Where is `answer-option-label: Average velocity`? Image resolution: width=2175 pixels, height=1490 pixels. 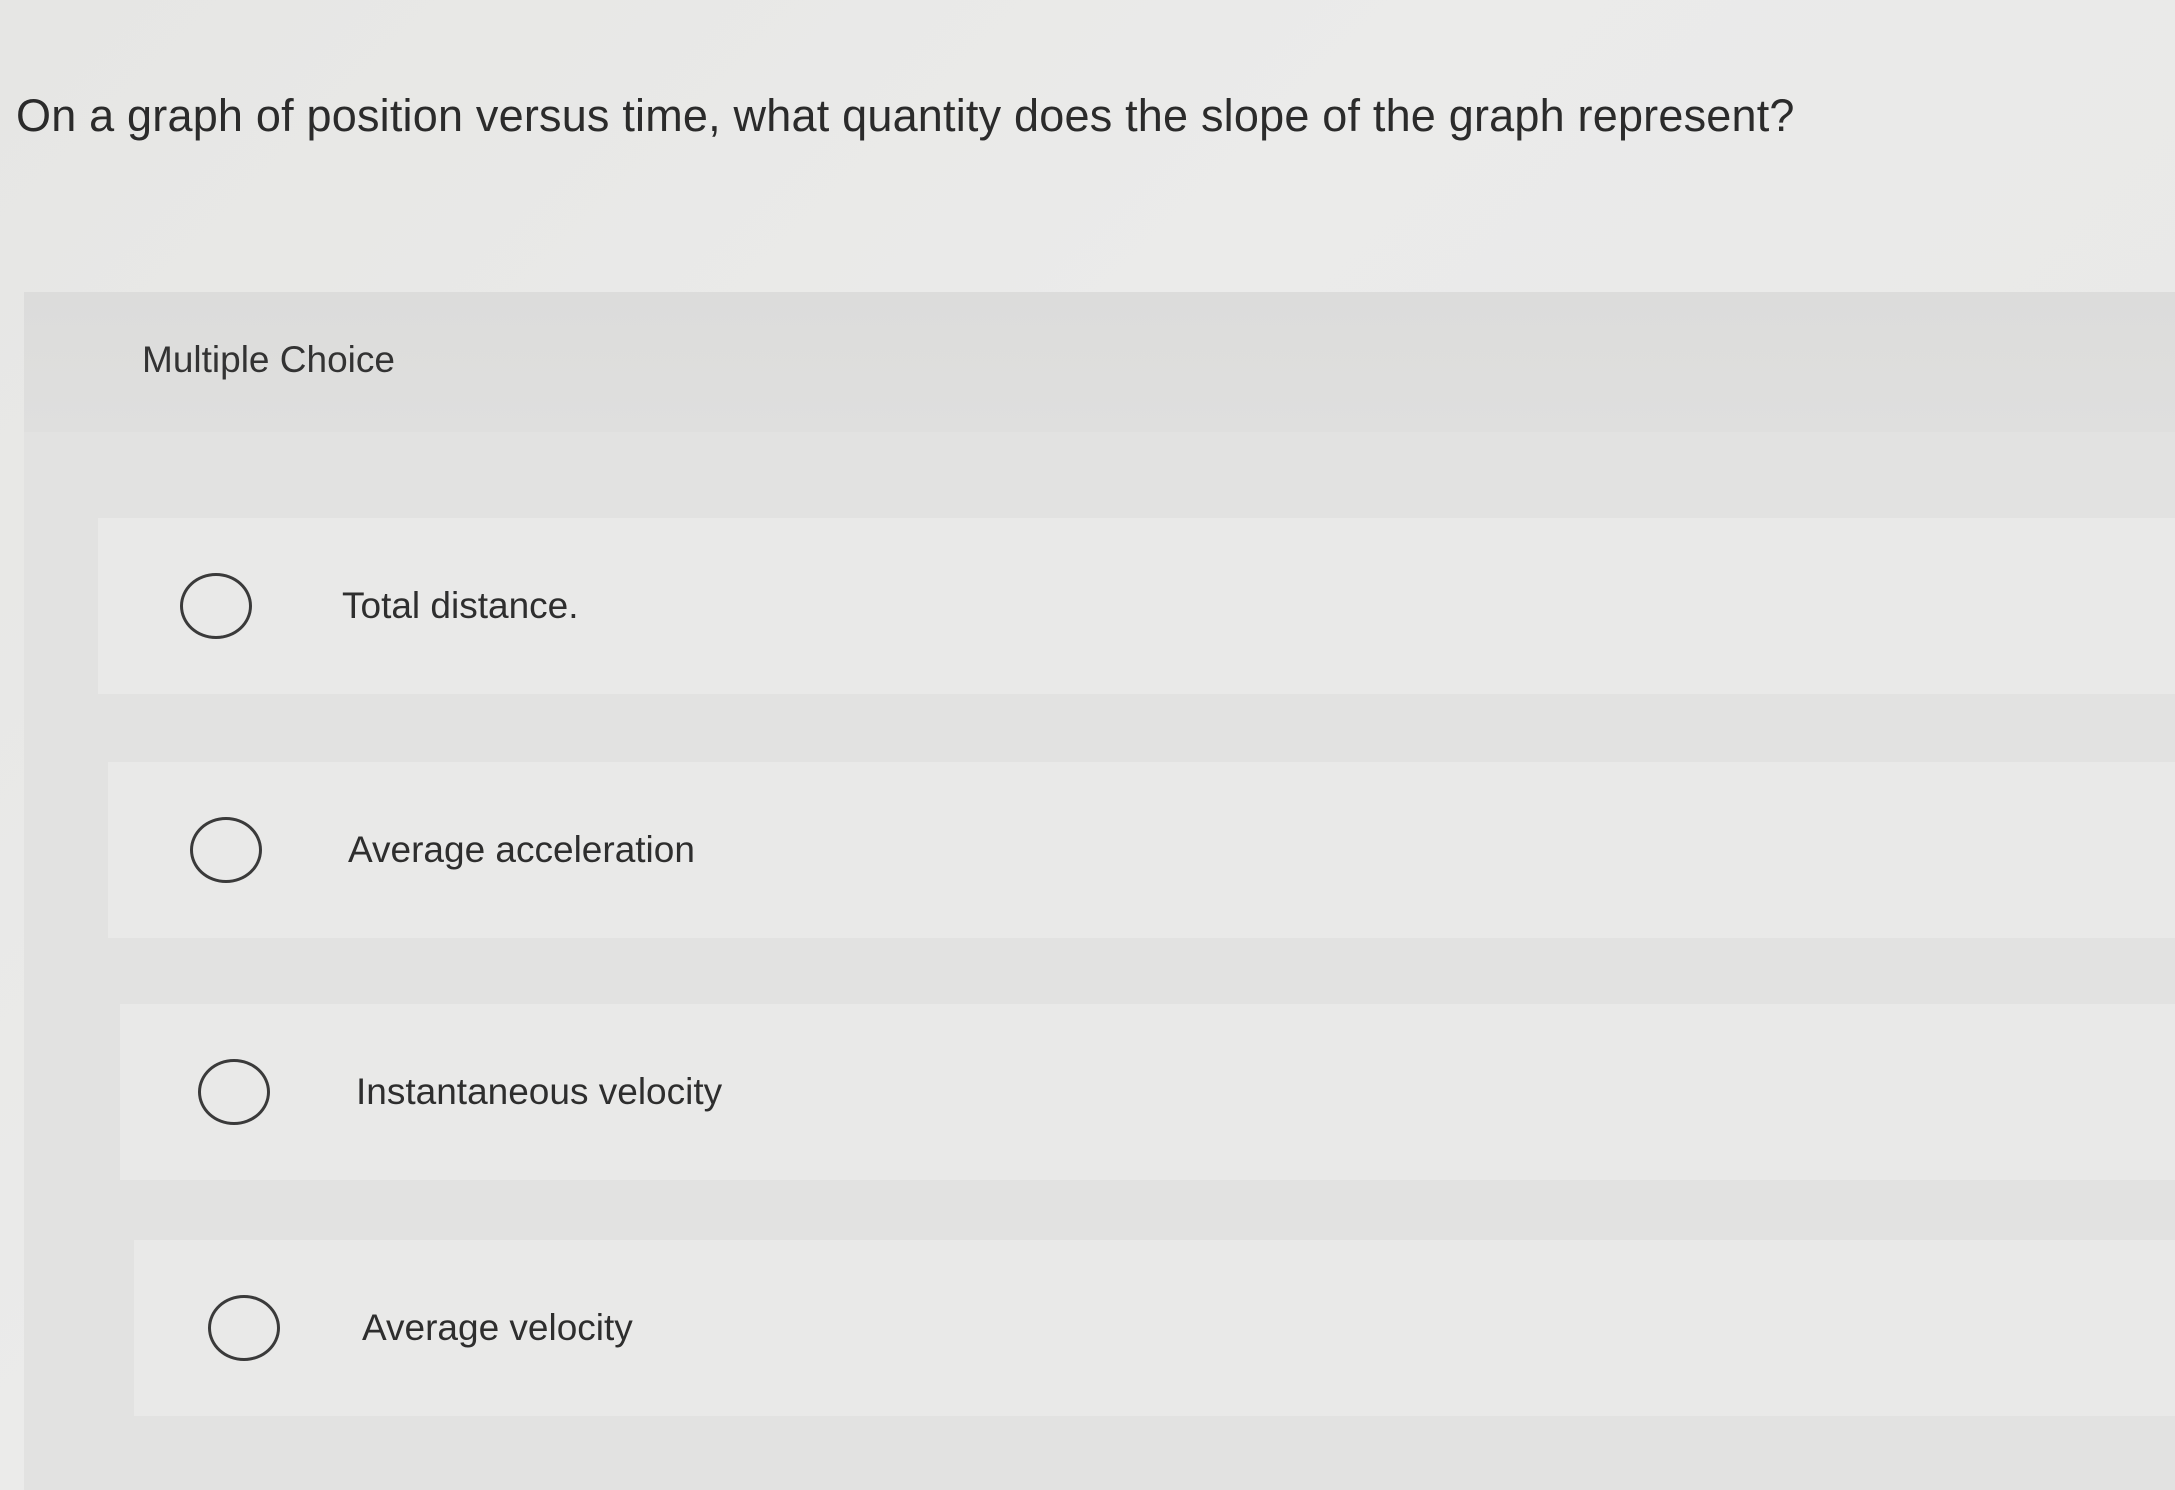
answer-option-label: Average velocity is located at coordinates (497, 1327).